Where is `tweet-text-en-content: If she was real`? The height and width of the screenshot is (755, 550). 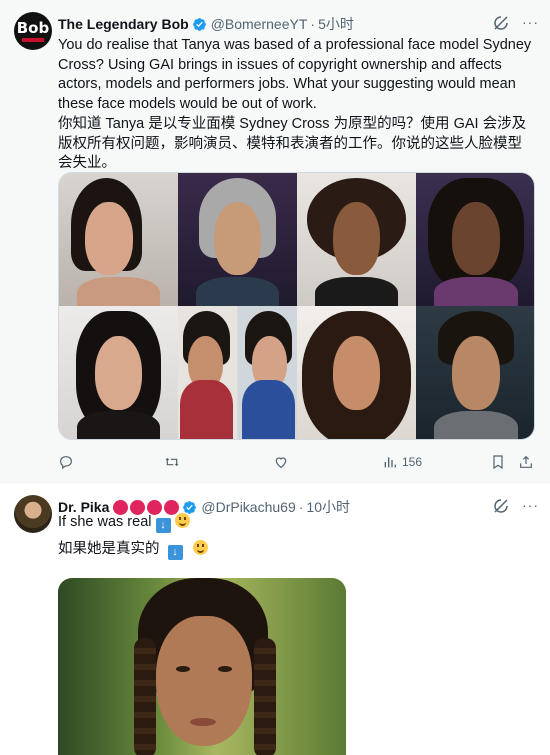
tweet-text-en-content: If she was real is located at coordinates (105, 522).